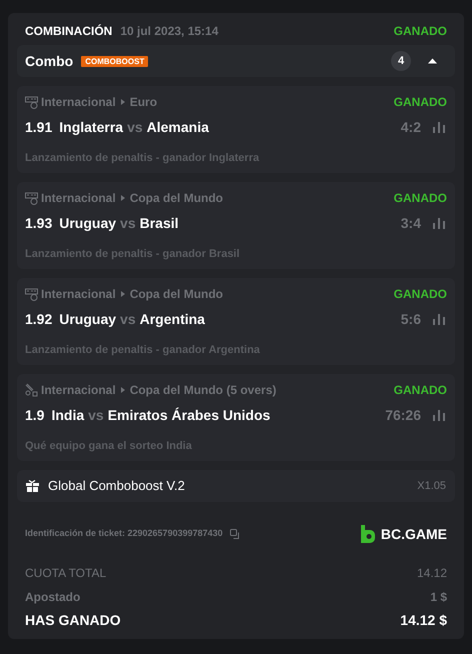 The image size is (472, 654). Describe the element at coordinates (116, 486) in the screenshot. I see `boost-label: Global Comboboost V.2` at that location.